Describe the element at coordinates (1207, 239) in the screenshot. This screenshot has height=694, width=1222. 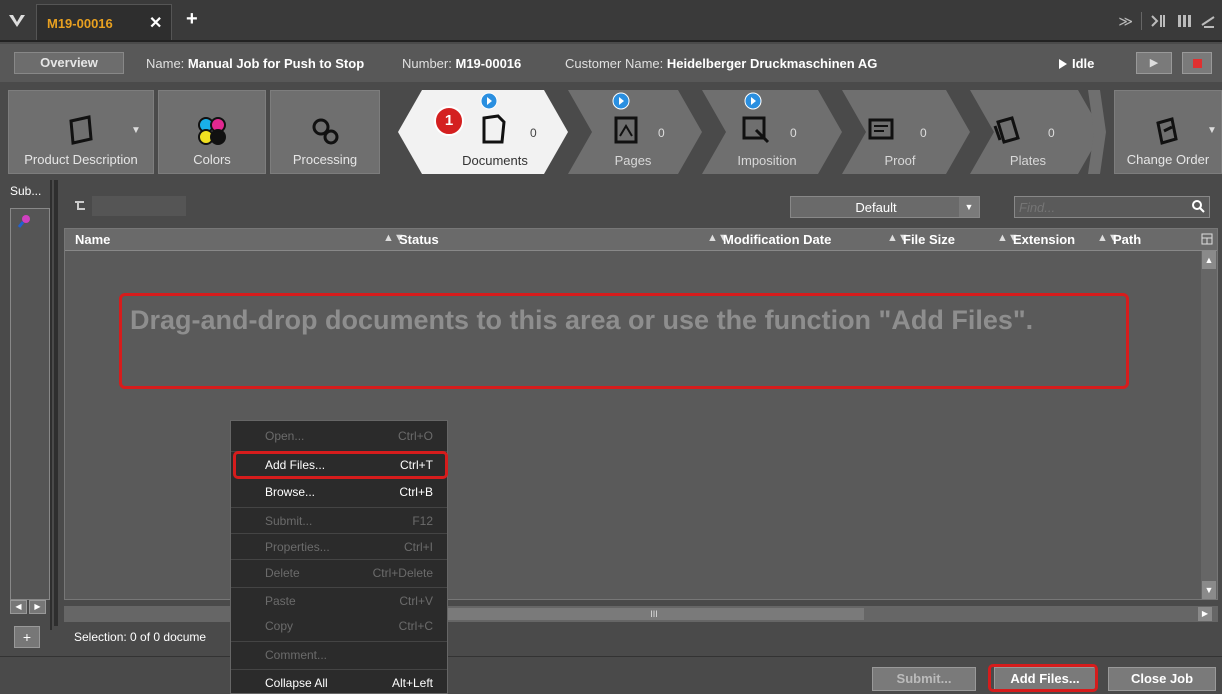
I see `column-settings-icon` at that location.